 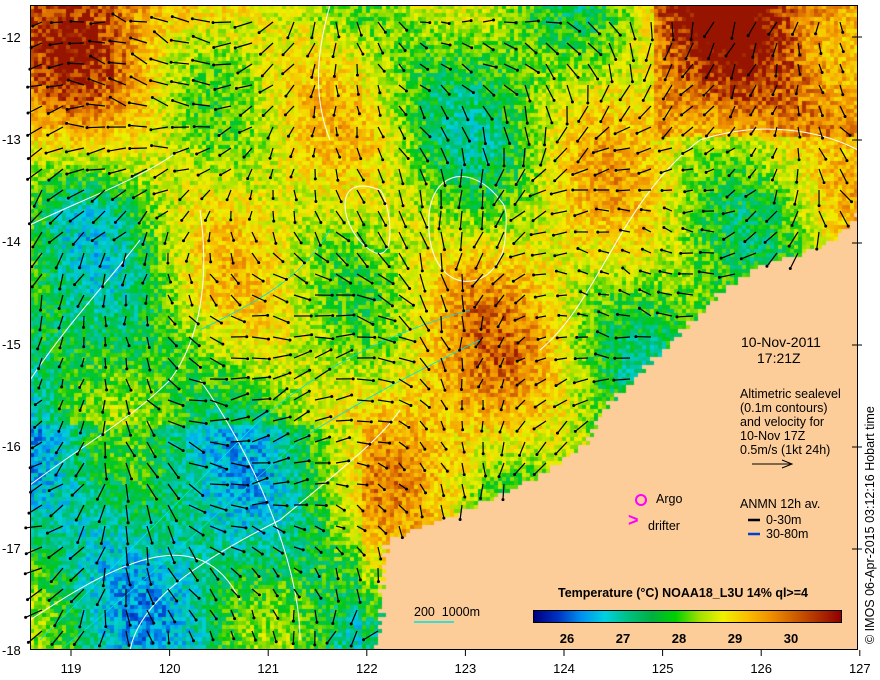 I want to click on lon-tick-label: 127, so click(x=859, y=668).